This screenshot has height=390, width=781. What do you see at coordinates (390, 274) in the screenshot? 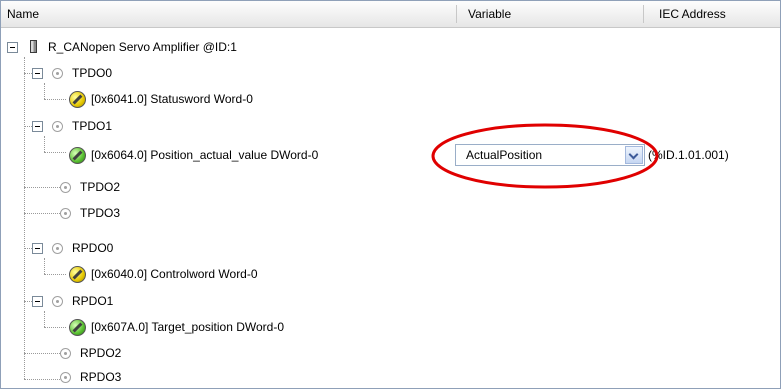
I see `tree-node-object: [0x6040.0] Controlword Word-0` at bounding box center [390, 274].